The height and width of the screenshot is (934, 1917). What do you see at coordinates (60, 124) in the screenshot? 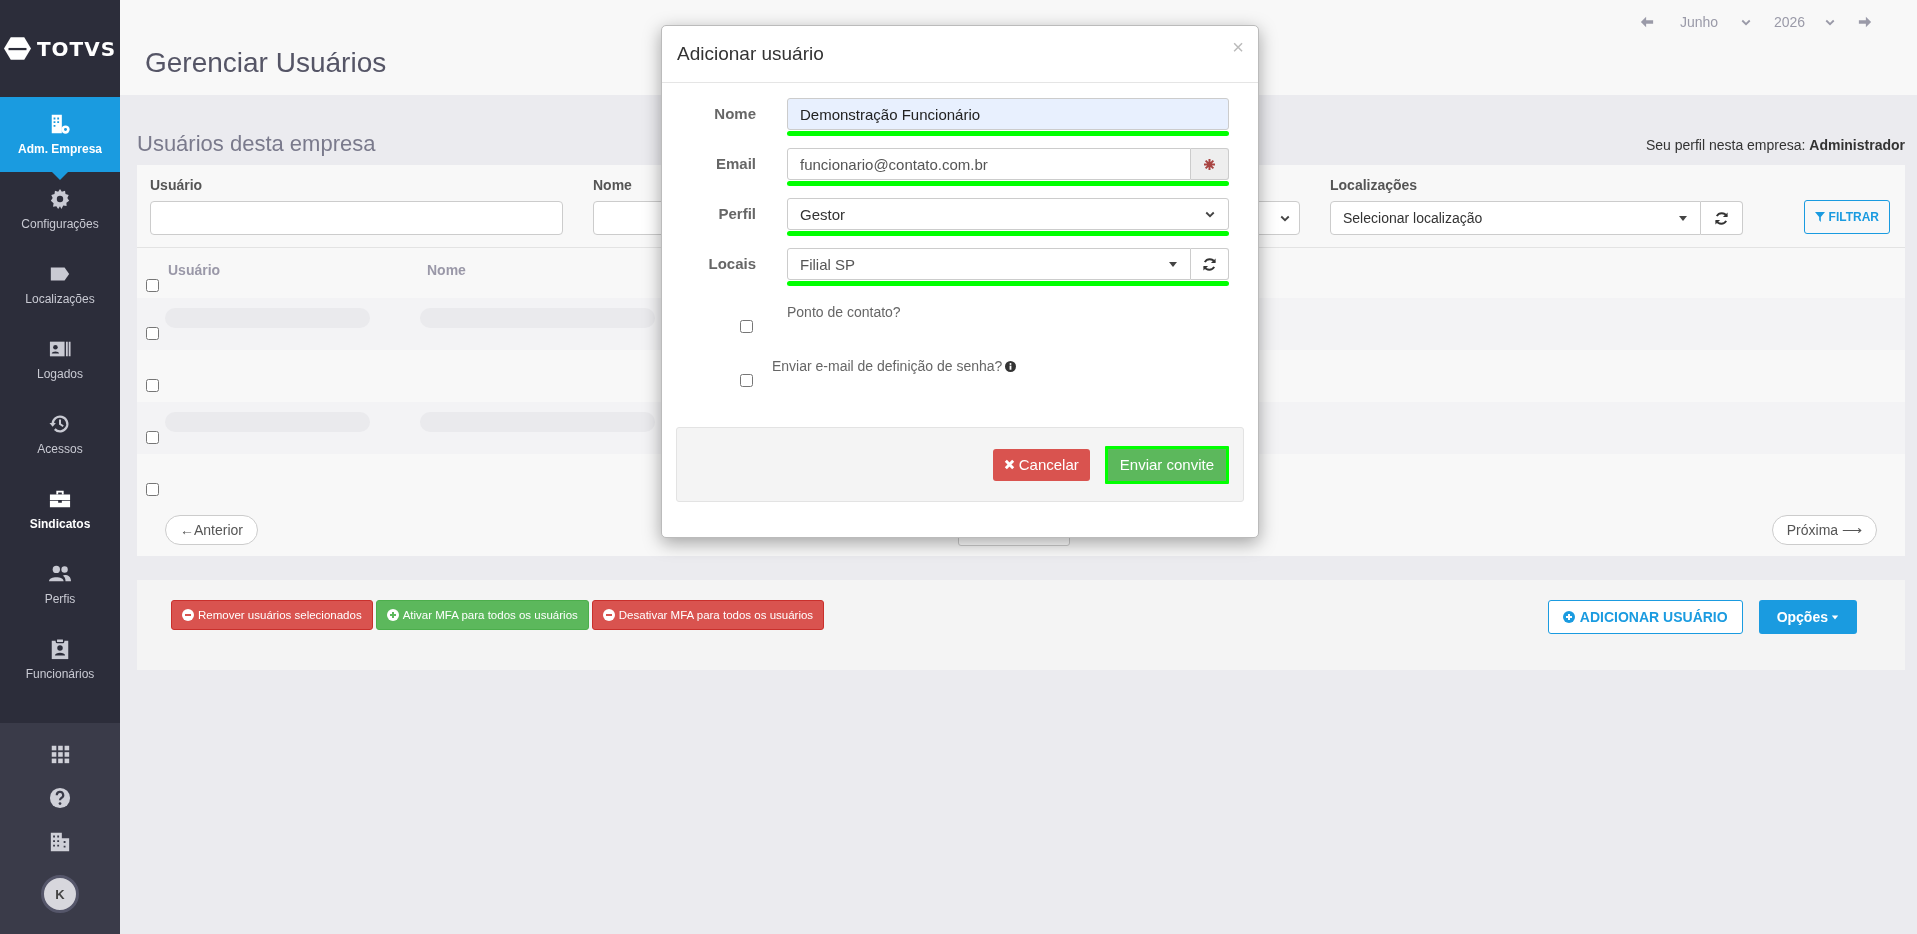
I see `building-gear-icon` at bounding box center [60, 124].